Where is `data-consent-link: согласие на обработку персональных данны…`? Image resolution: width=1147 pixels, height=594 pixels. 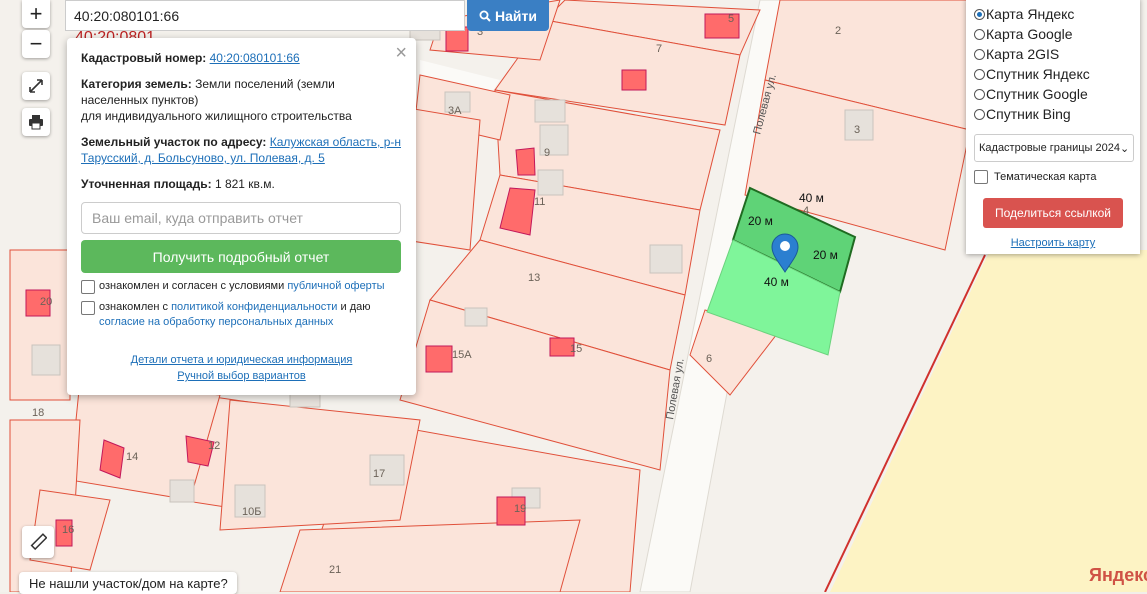
data-consent-link: согласие на обработку персональных данны… is located at coordinates (216, 322).